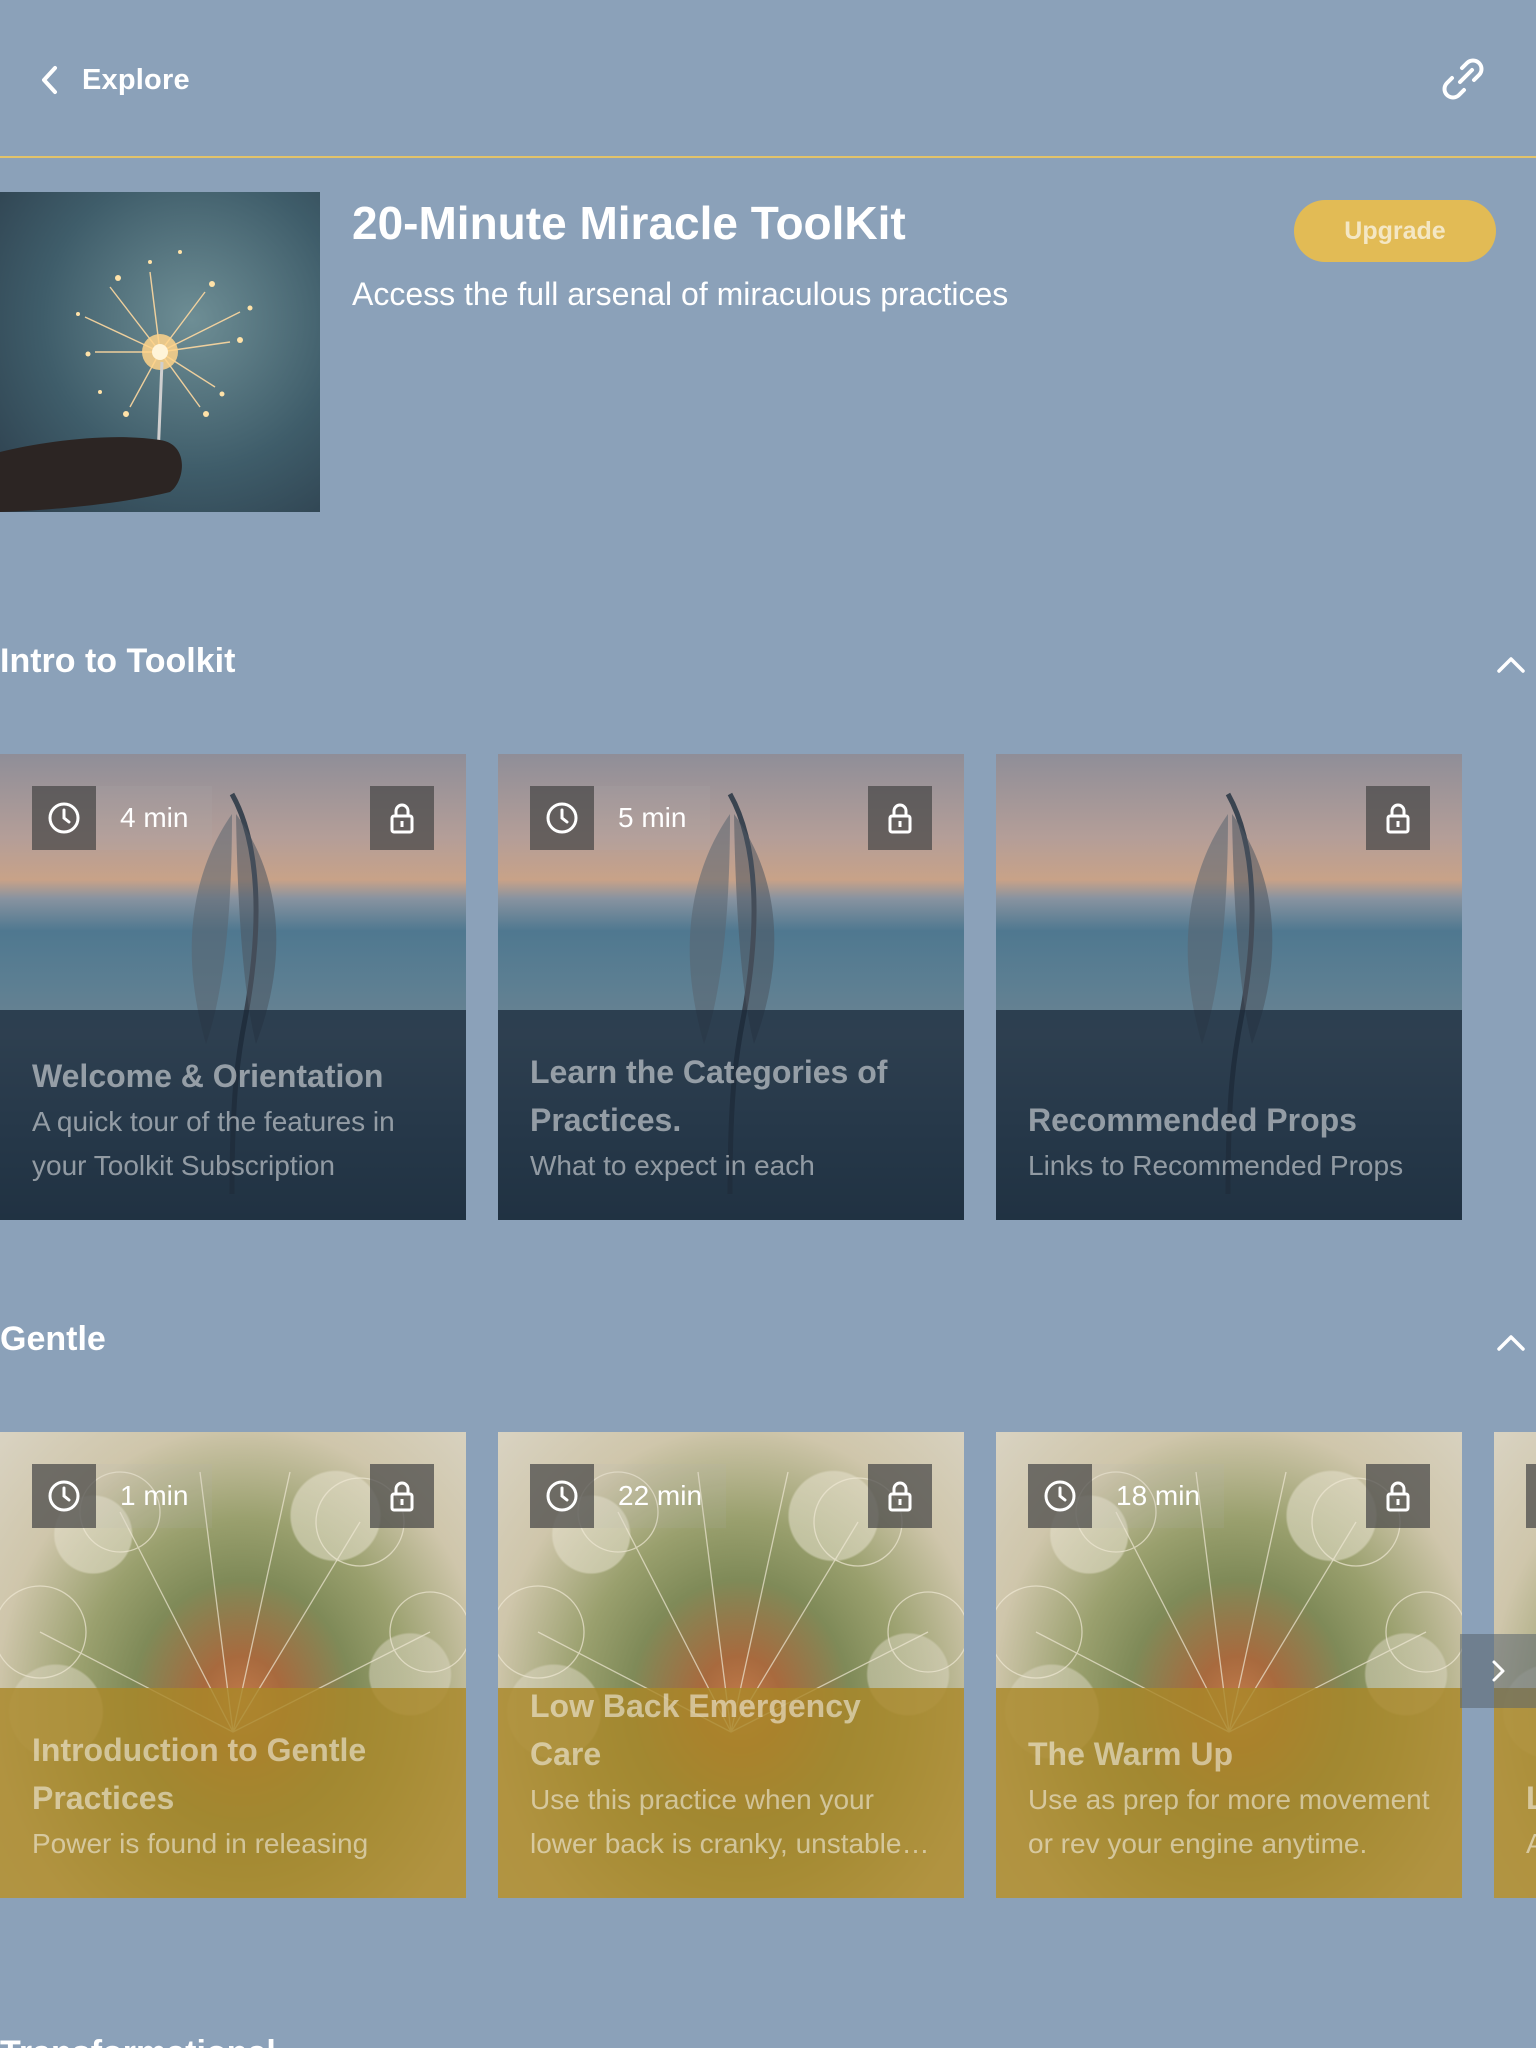  I want to click on carousel-next-button, so click(1498, 1671).